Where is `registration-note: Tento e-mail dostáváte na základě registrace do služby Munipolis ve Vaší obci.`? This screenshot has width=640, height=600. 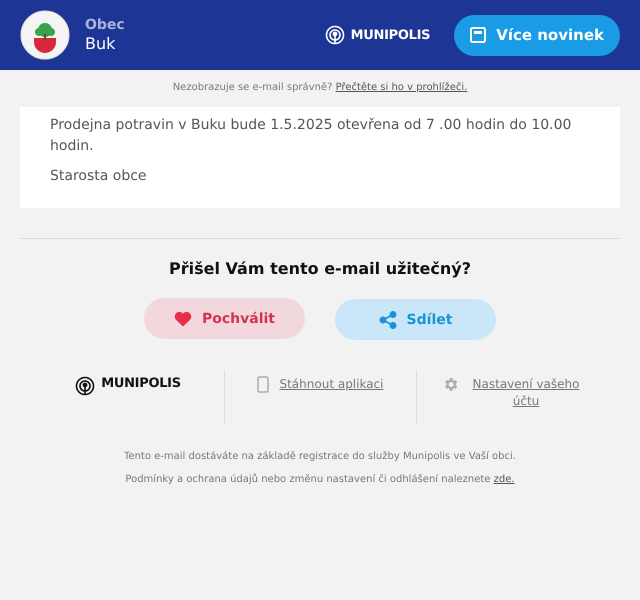 registration-note: Tento e-mail dostáváte na základě registrace do služby Munipolis ve Vaší obci. is located at coordinates (320, 457).